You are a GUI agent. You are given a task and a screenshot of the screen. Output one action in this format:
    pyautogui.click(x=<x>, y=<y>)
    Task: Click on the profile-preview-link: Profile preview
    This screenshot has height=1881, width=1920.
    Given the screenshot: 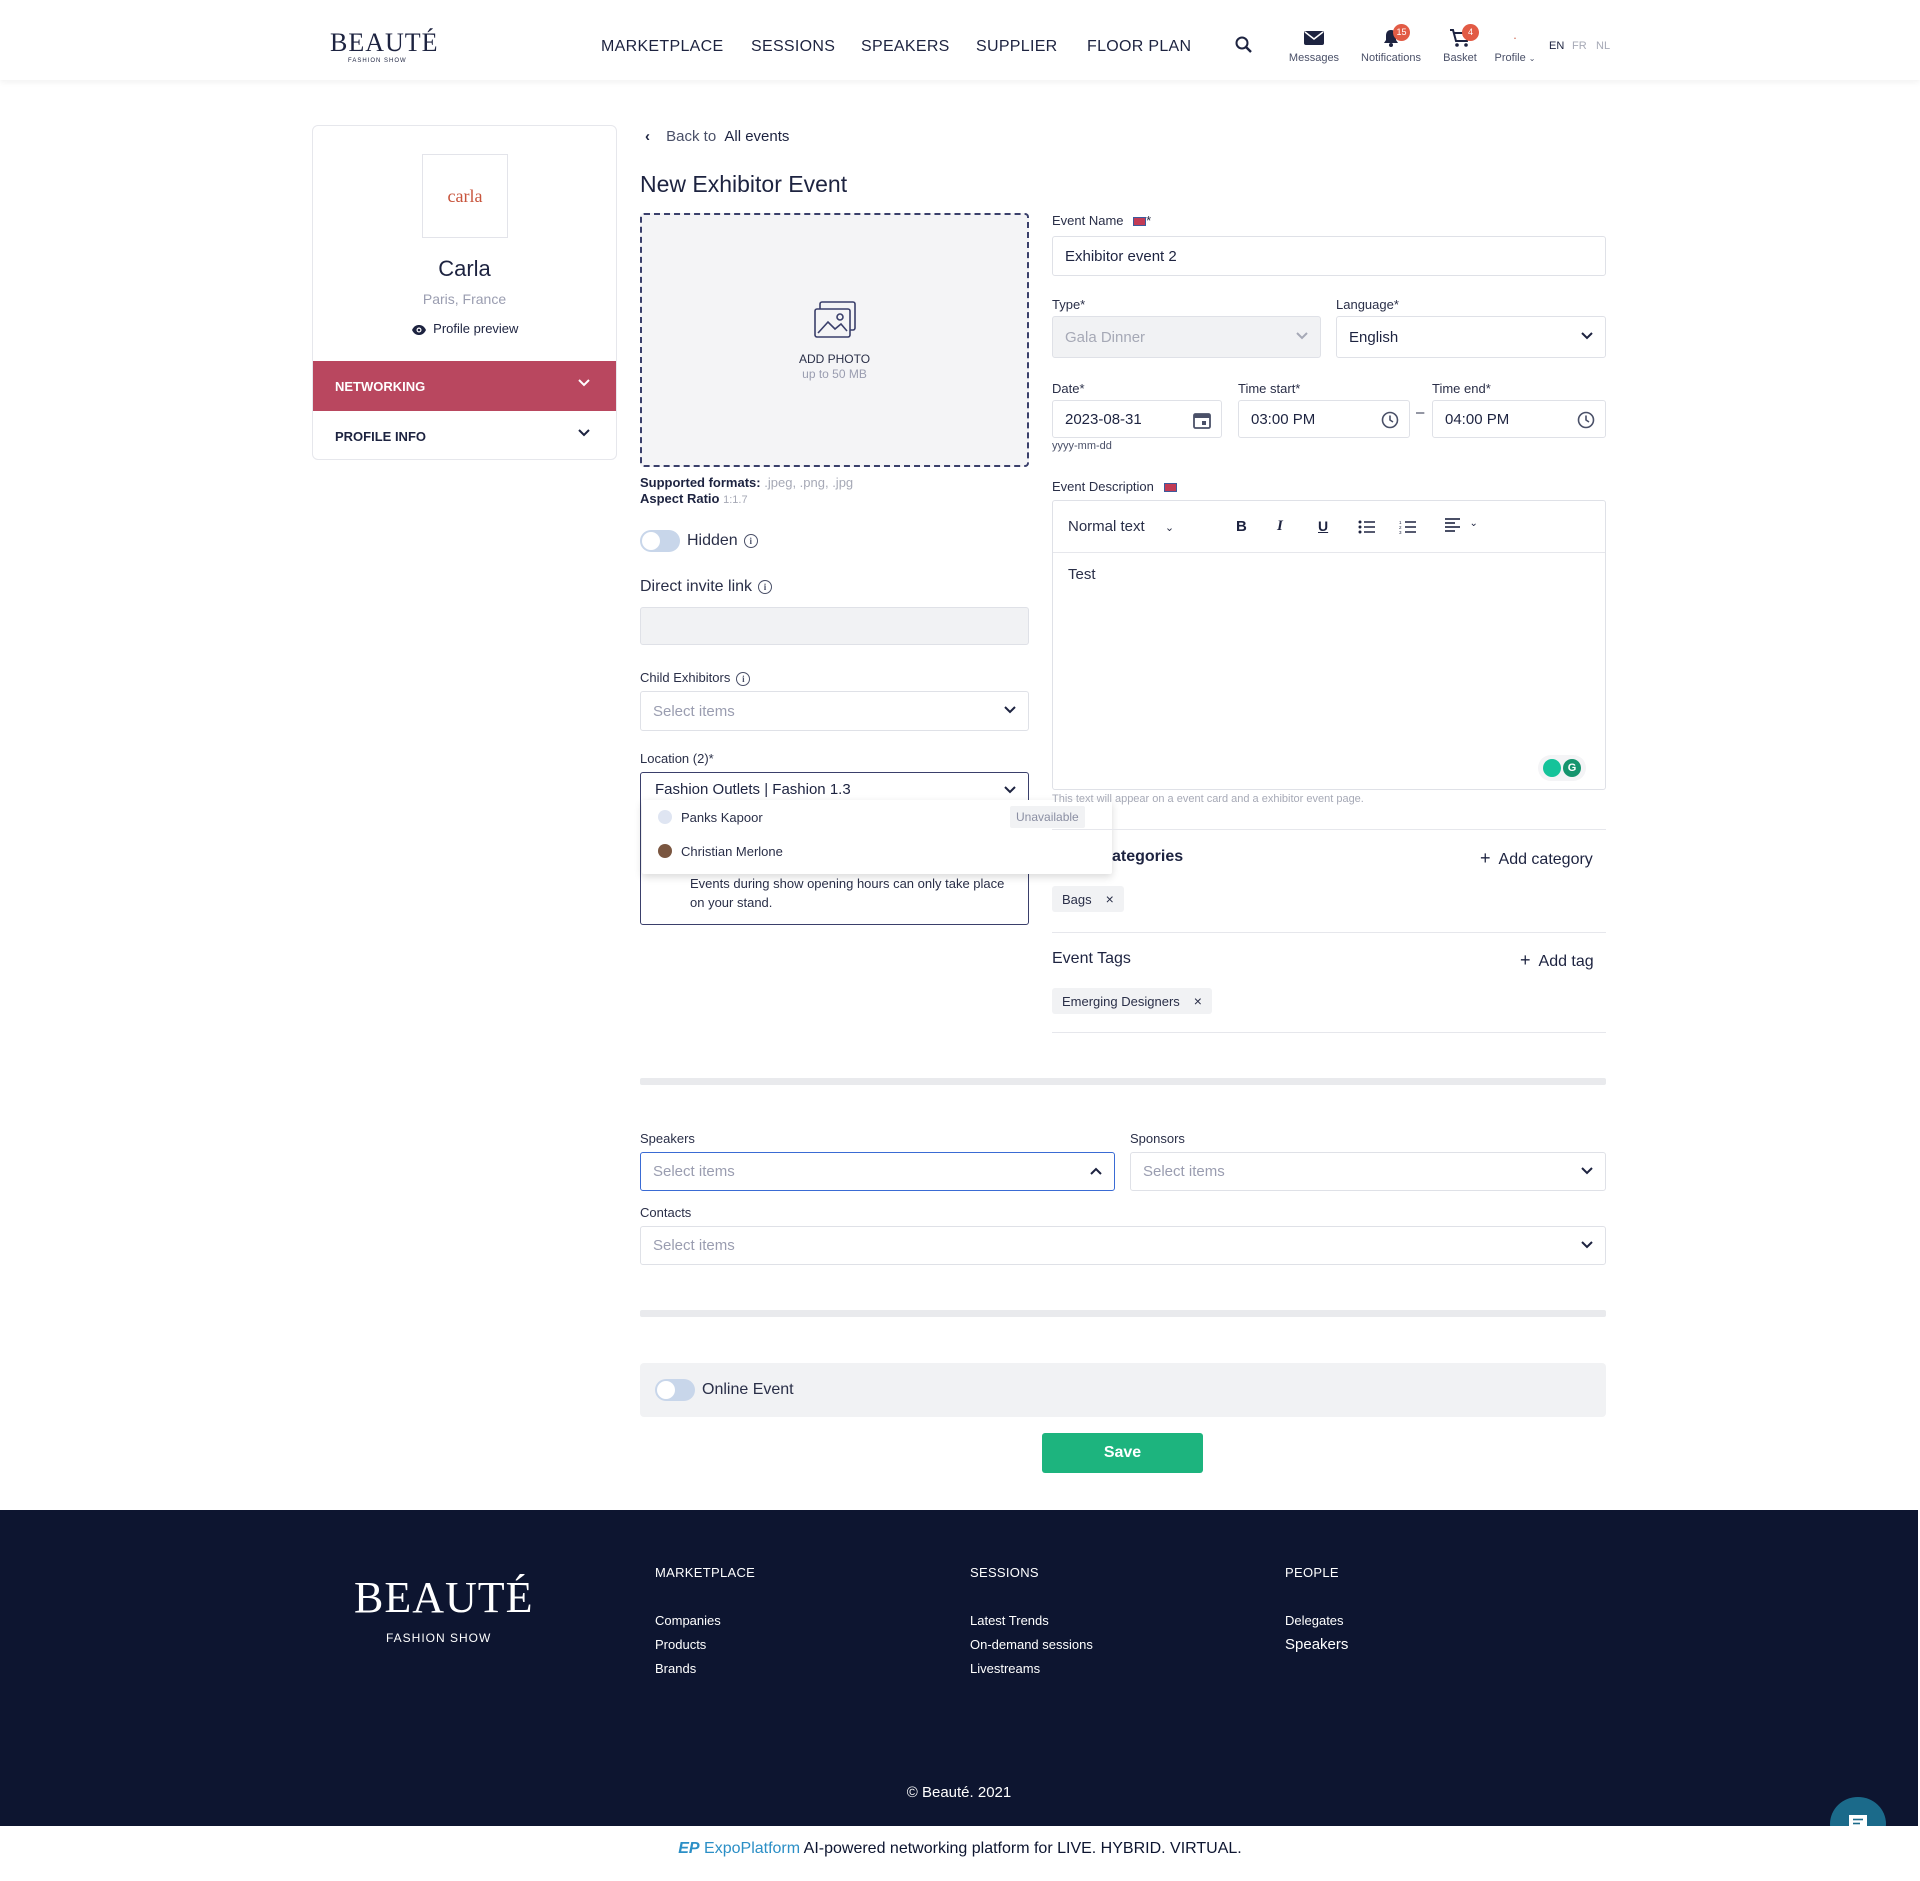 What is the action you would take?
    pyautogui.click(x=464, y=328)
    